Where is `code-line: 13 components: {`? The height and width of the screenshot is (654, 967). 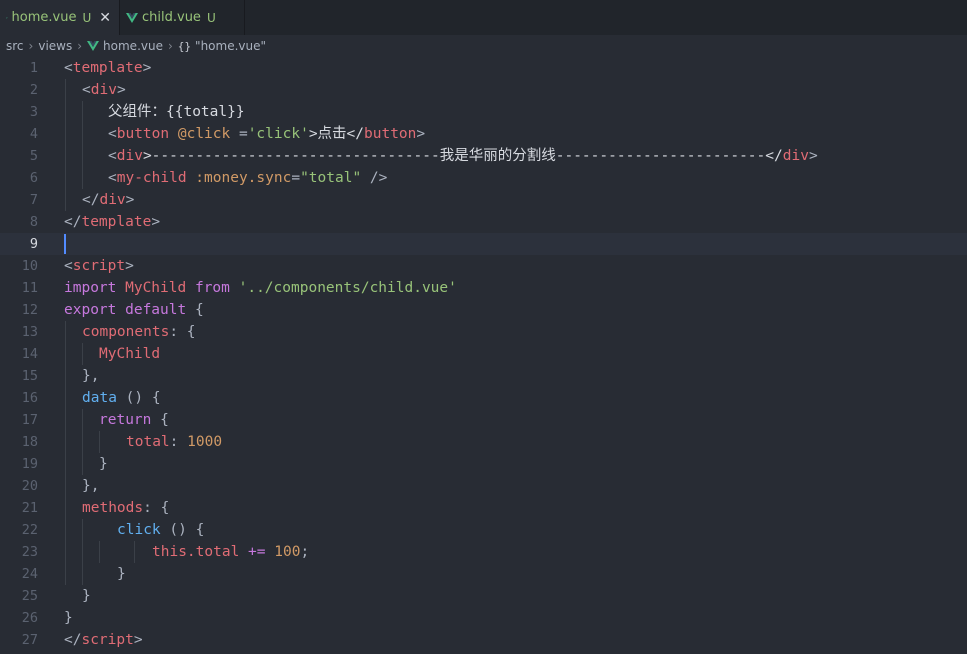 code-line: 13 components: { is located at coordinates (483, 332).